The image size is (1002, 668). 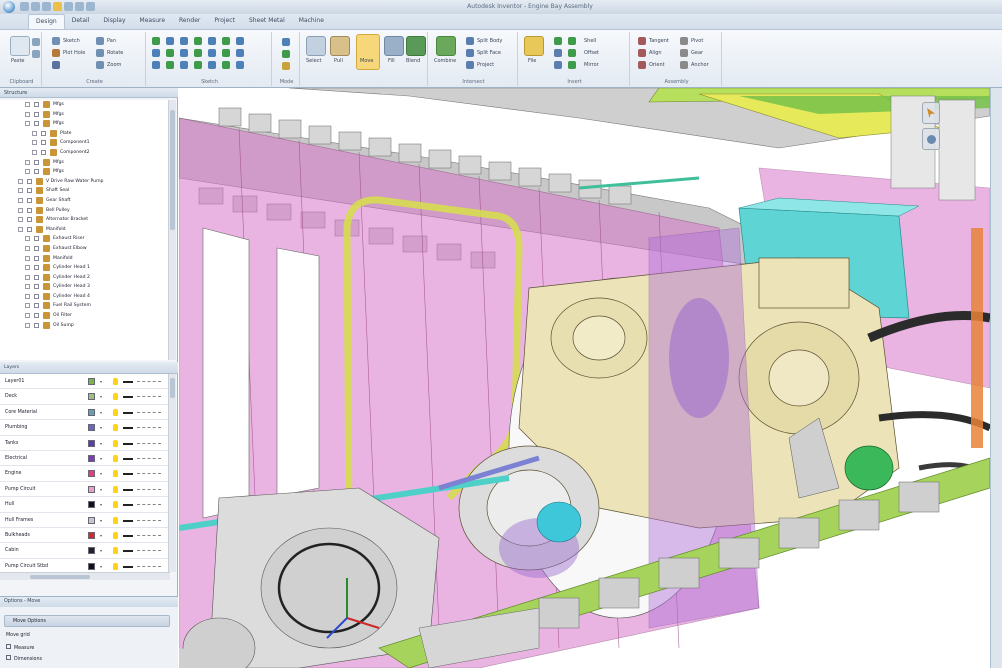 What do you see at coordinates (313, 61) in the screenshot?
I see `select-tool-button: Select` at bounding box center [313, 61].